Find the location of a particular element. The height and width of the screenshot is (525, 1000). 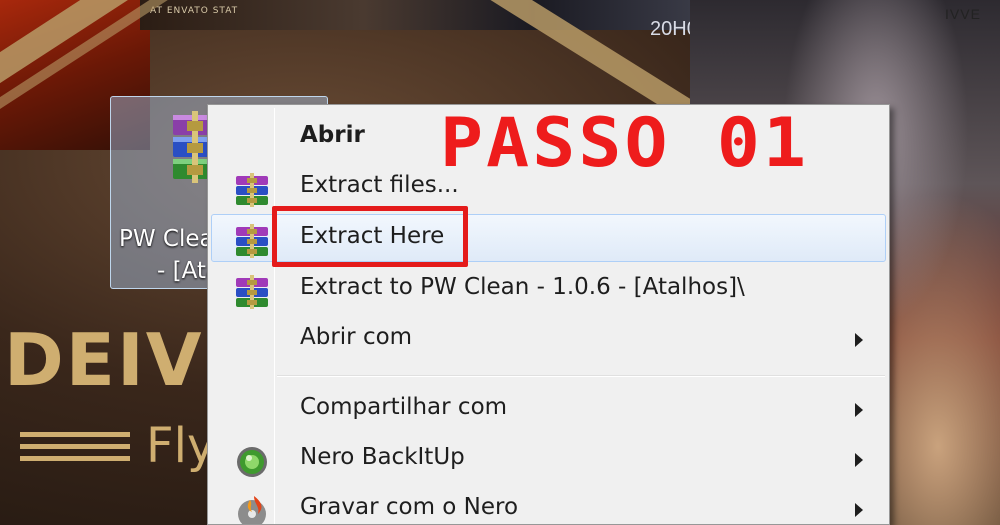

wallpaper-brand-sub: Fly is located at coordinates (181, 446).